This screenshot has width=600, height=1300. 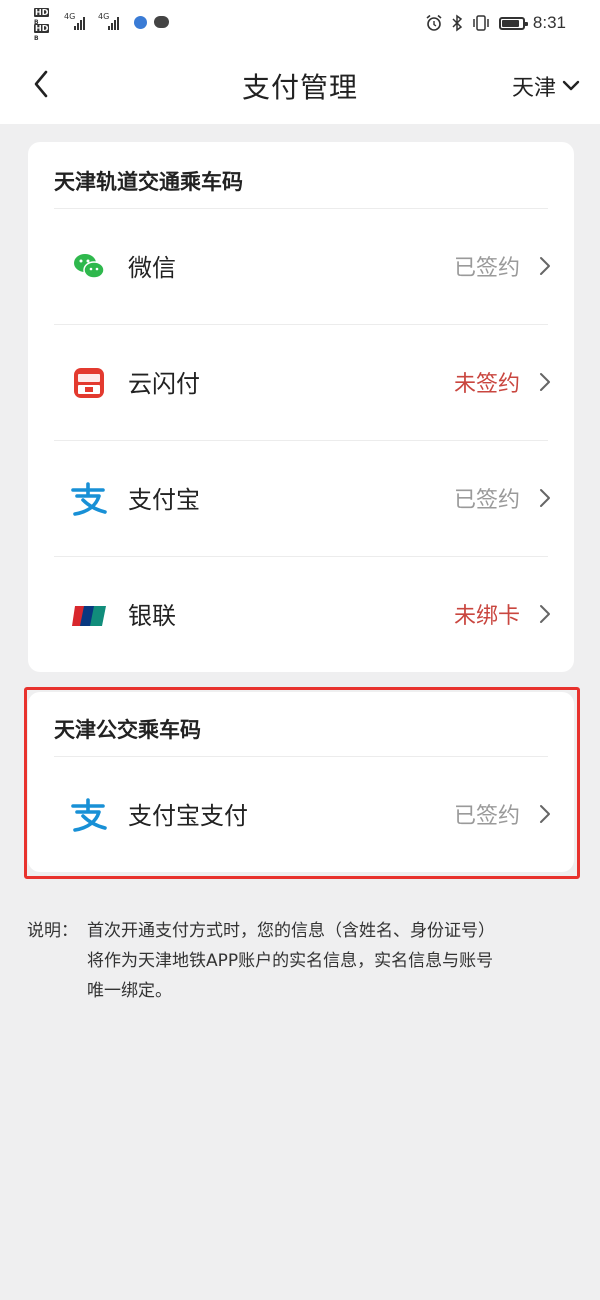 What do you see at coordinates (299, 87) in the screenshot?
I see `page-title: 支付管理` at bounding box center [299, 87].